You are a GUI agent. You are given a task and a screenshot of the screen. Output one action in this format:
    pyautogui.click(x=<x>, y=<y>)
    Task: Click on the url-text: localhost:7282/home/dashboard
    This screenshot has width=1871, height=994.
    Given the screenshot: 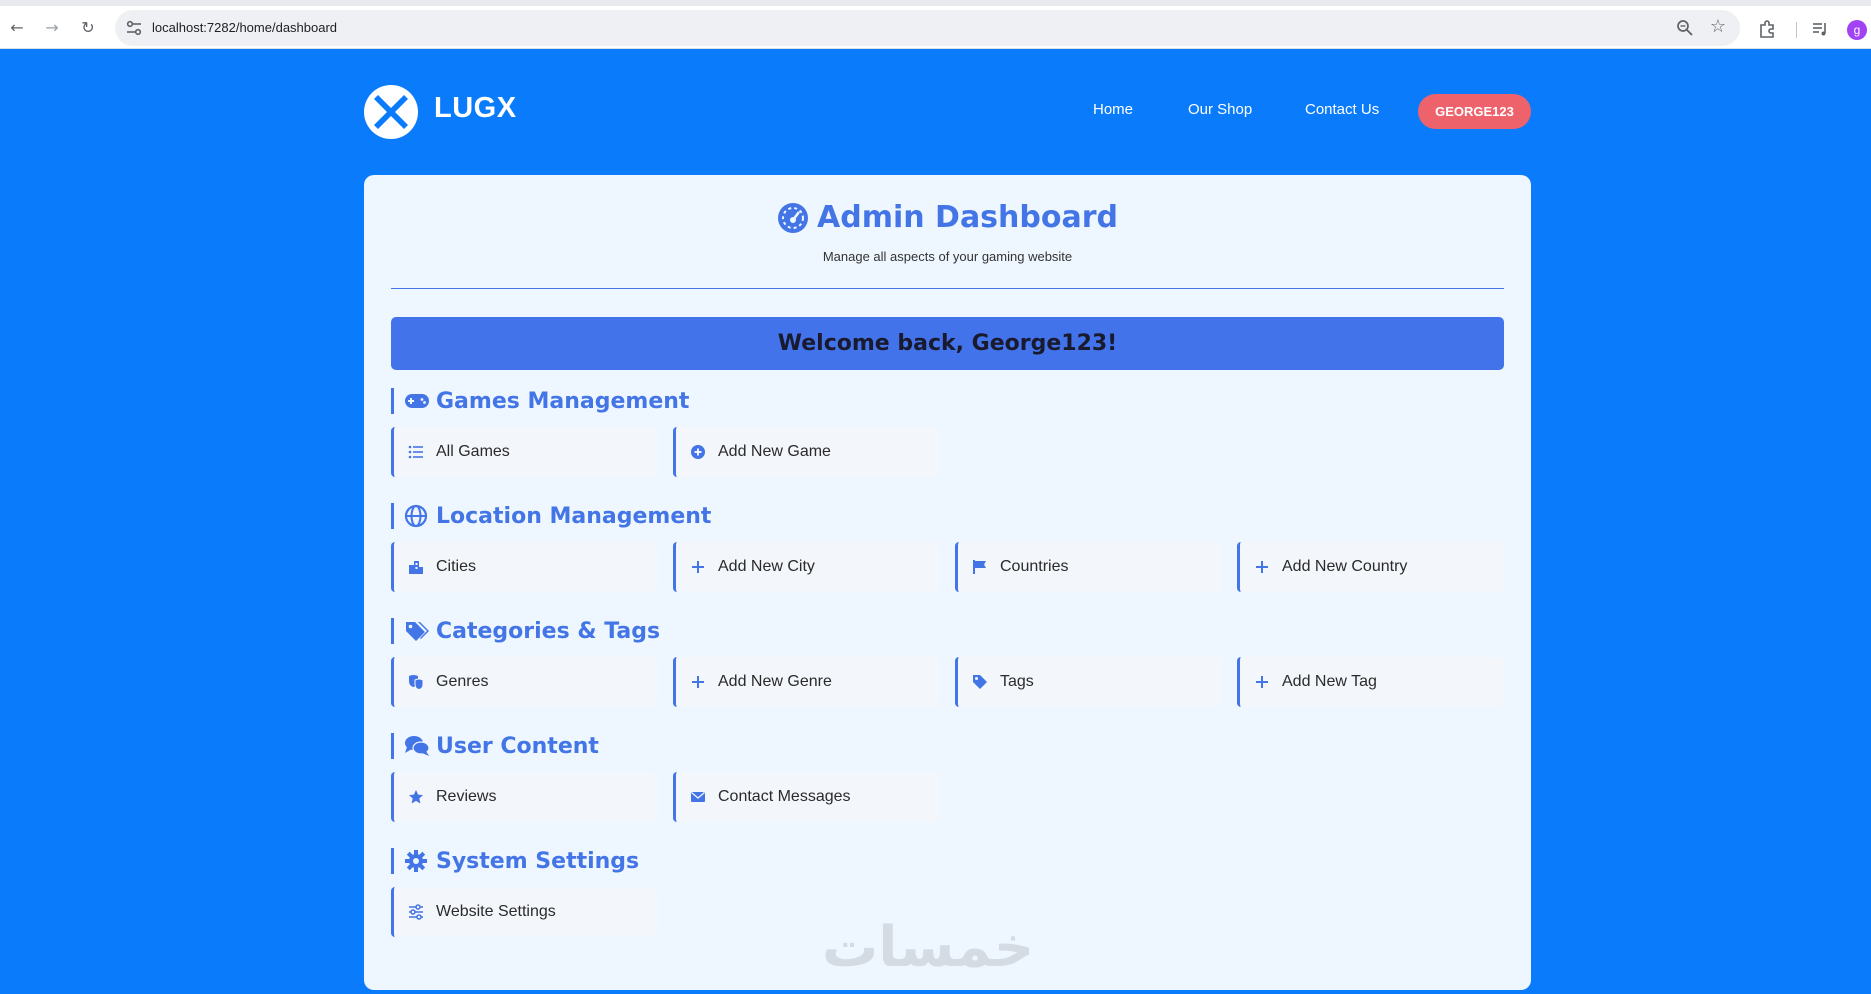 What is the action you would take?
    pyautogui.click(x=244, y=28)
    